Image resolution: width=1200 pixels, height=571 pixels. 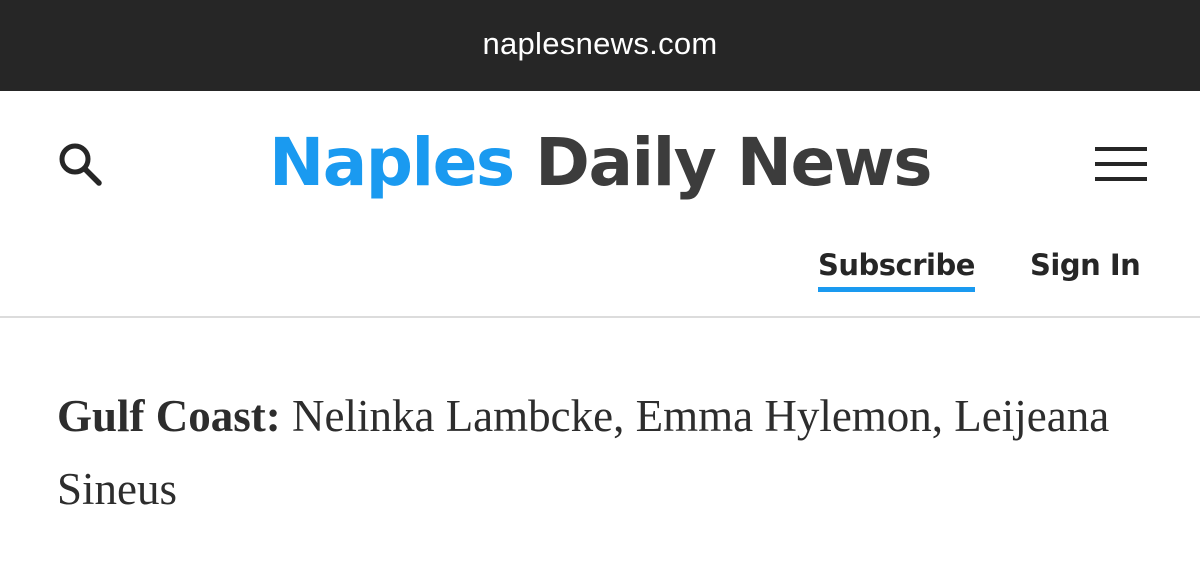 What do you see at coordinates (733, 162) in the screenshot?
I see `logo-daily-news: Daily News` at bounding box center [733, 162].